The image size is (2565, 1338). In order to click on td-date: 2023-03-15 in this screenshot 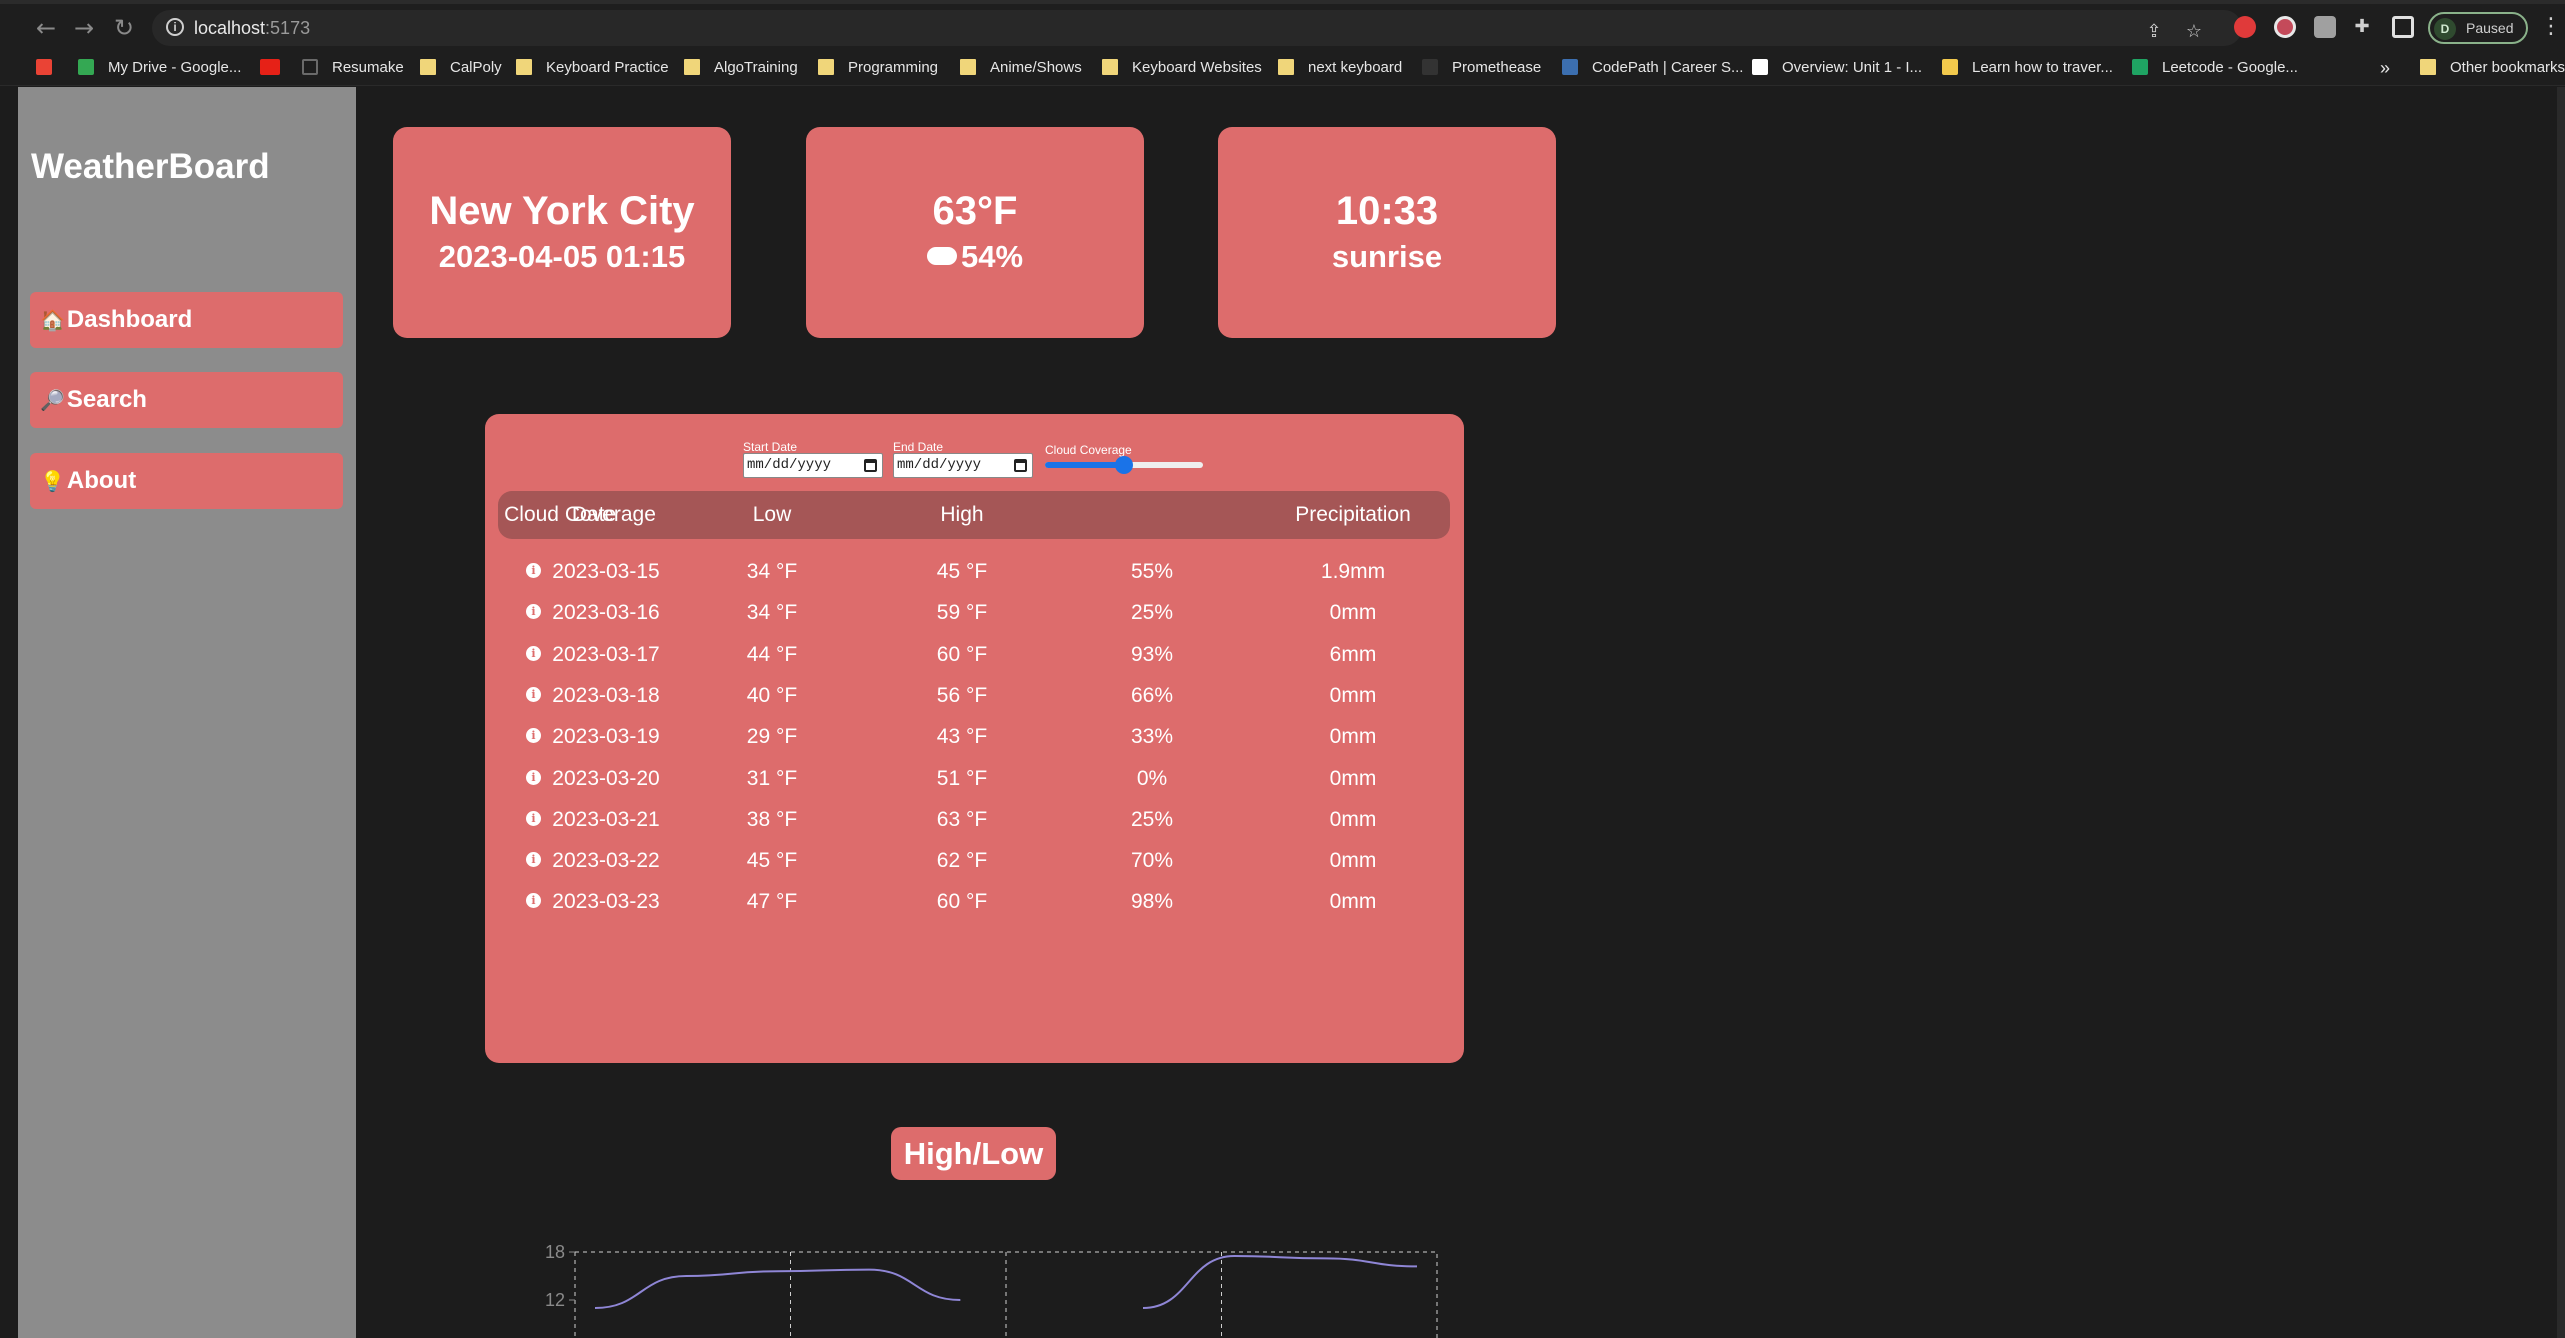, I will do `click(606, 572)`.